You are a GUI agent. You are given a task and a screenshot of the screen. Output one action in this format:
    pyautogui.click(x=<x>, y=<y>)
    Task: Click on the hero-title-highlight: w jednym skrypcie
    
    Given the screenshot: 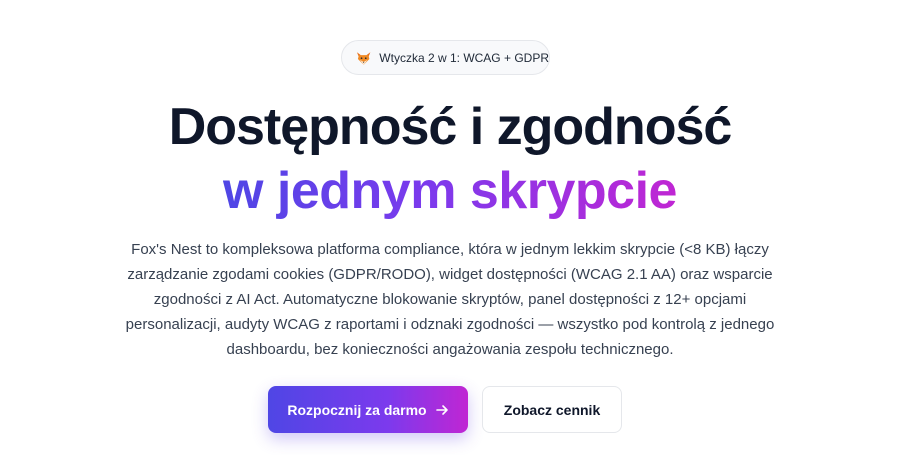 What is the action you would take?
    pyautogui.click(x=450, y=191)
    